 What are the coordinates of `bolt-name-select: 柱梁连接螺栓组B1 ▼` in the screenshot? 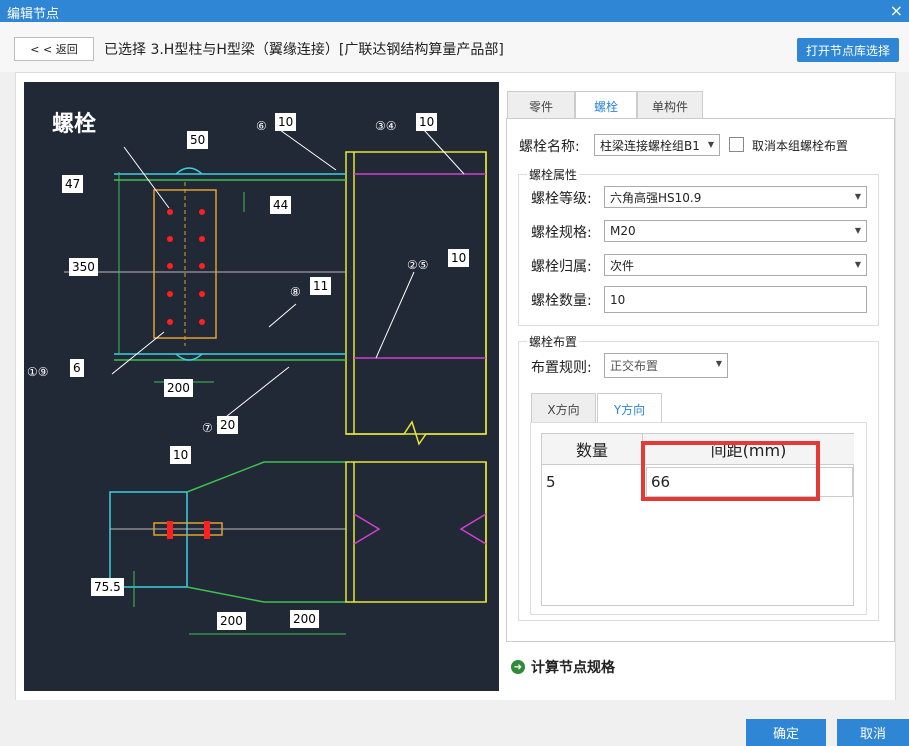 It's located at (657, 145).